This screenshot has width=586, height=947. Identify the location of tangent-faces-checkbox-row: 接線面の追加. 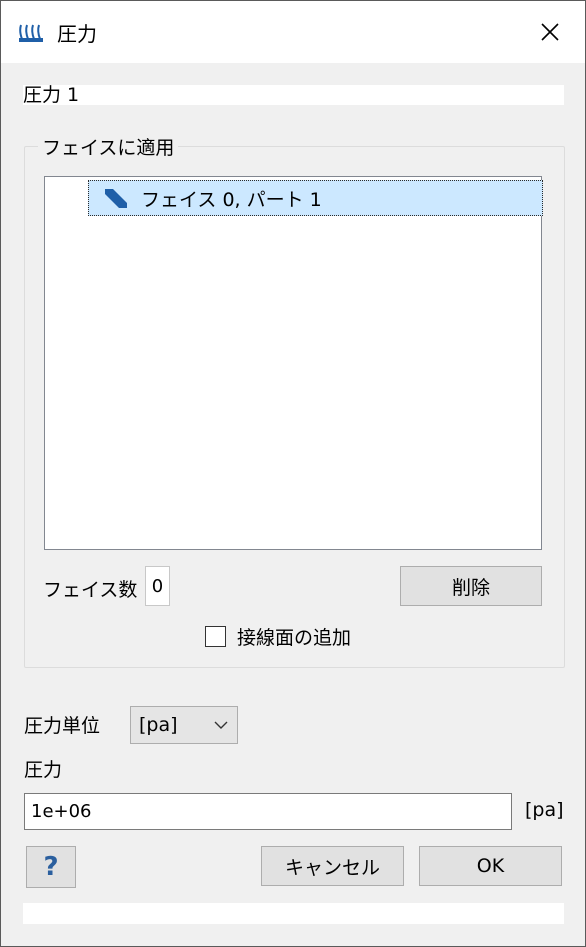
(278, 636).